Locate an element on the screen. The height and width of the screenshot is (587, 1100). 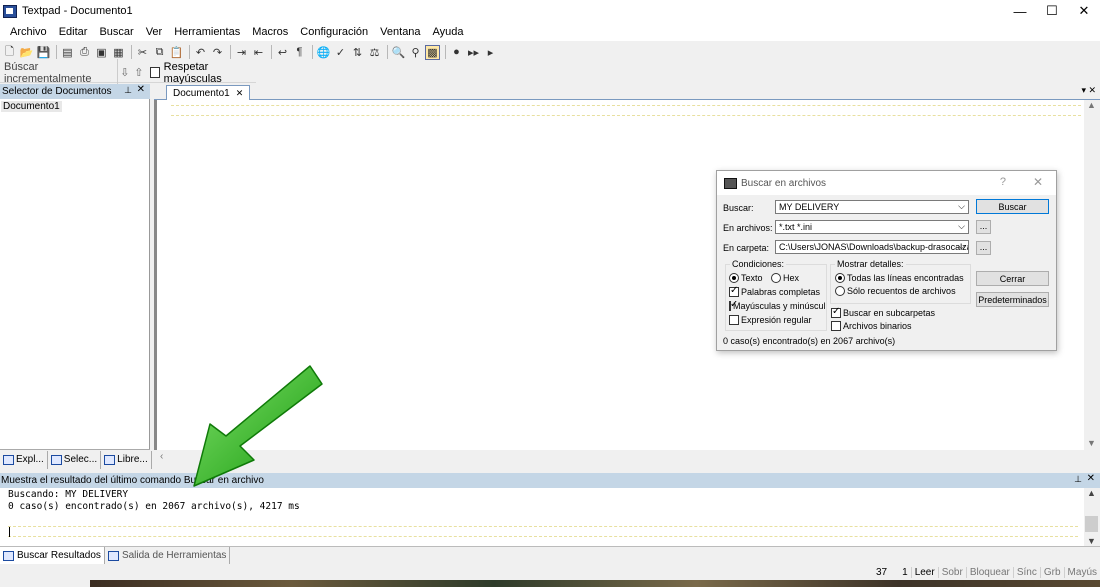
menu-configuracion: Configuración is located at coordinates (334, 32).